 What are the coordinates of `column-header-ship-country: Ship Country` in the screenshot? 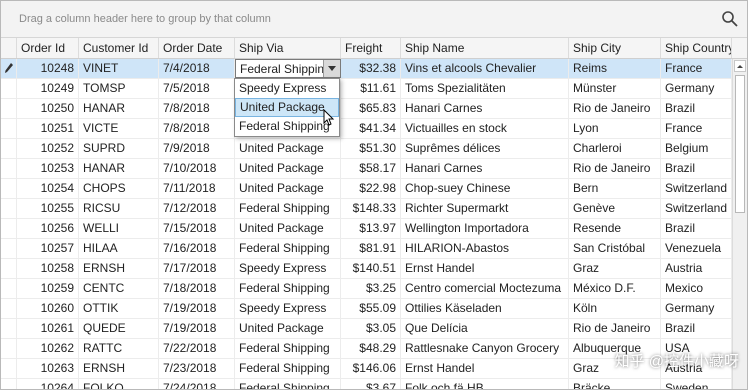 It's located at (696, 48).